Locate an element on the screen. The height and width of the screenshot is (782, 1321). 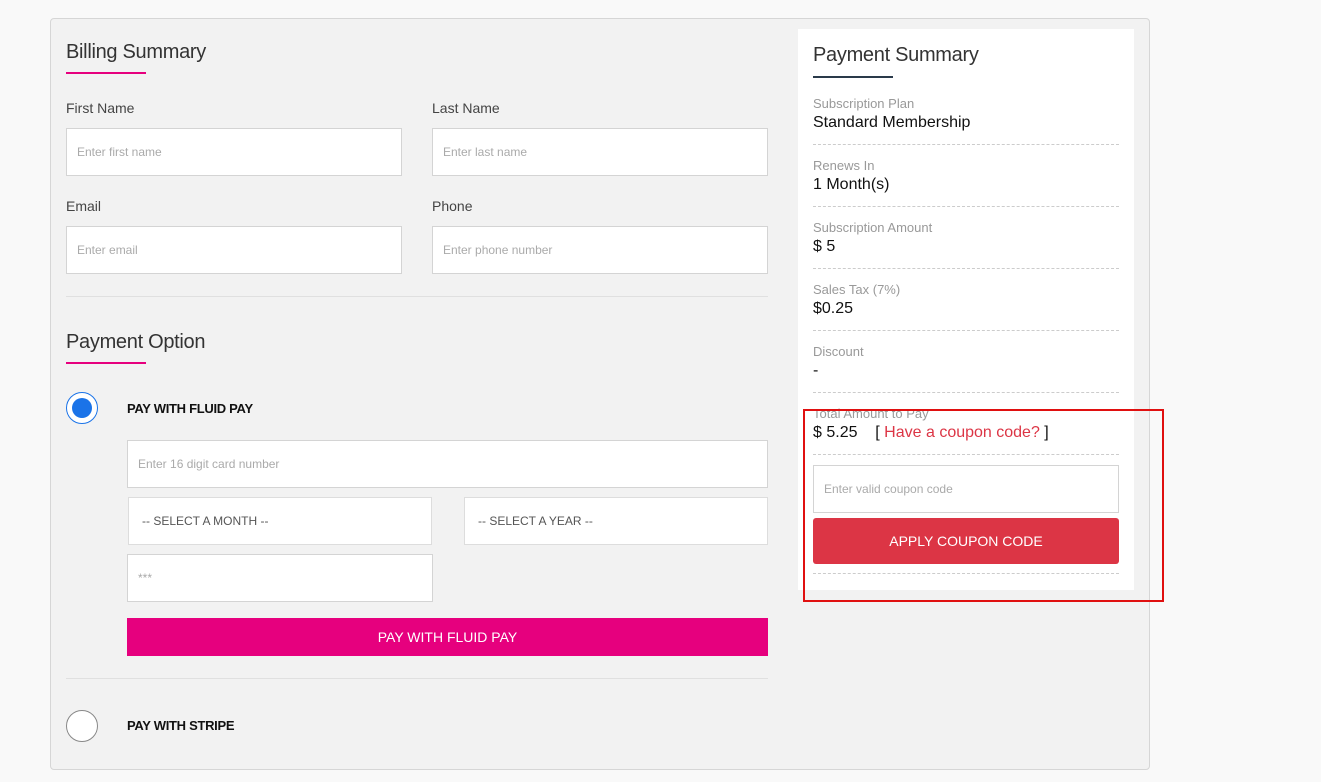
billing-summary-title: Billing Summary is located at coordinates (136, 52).